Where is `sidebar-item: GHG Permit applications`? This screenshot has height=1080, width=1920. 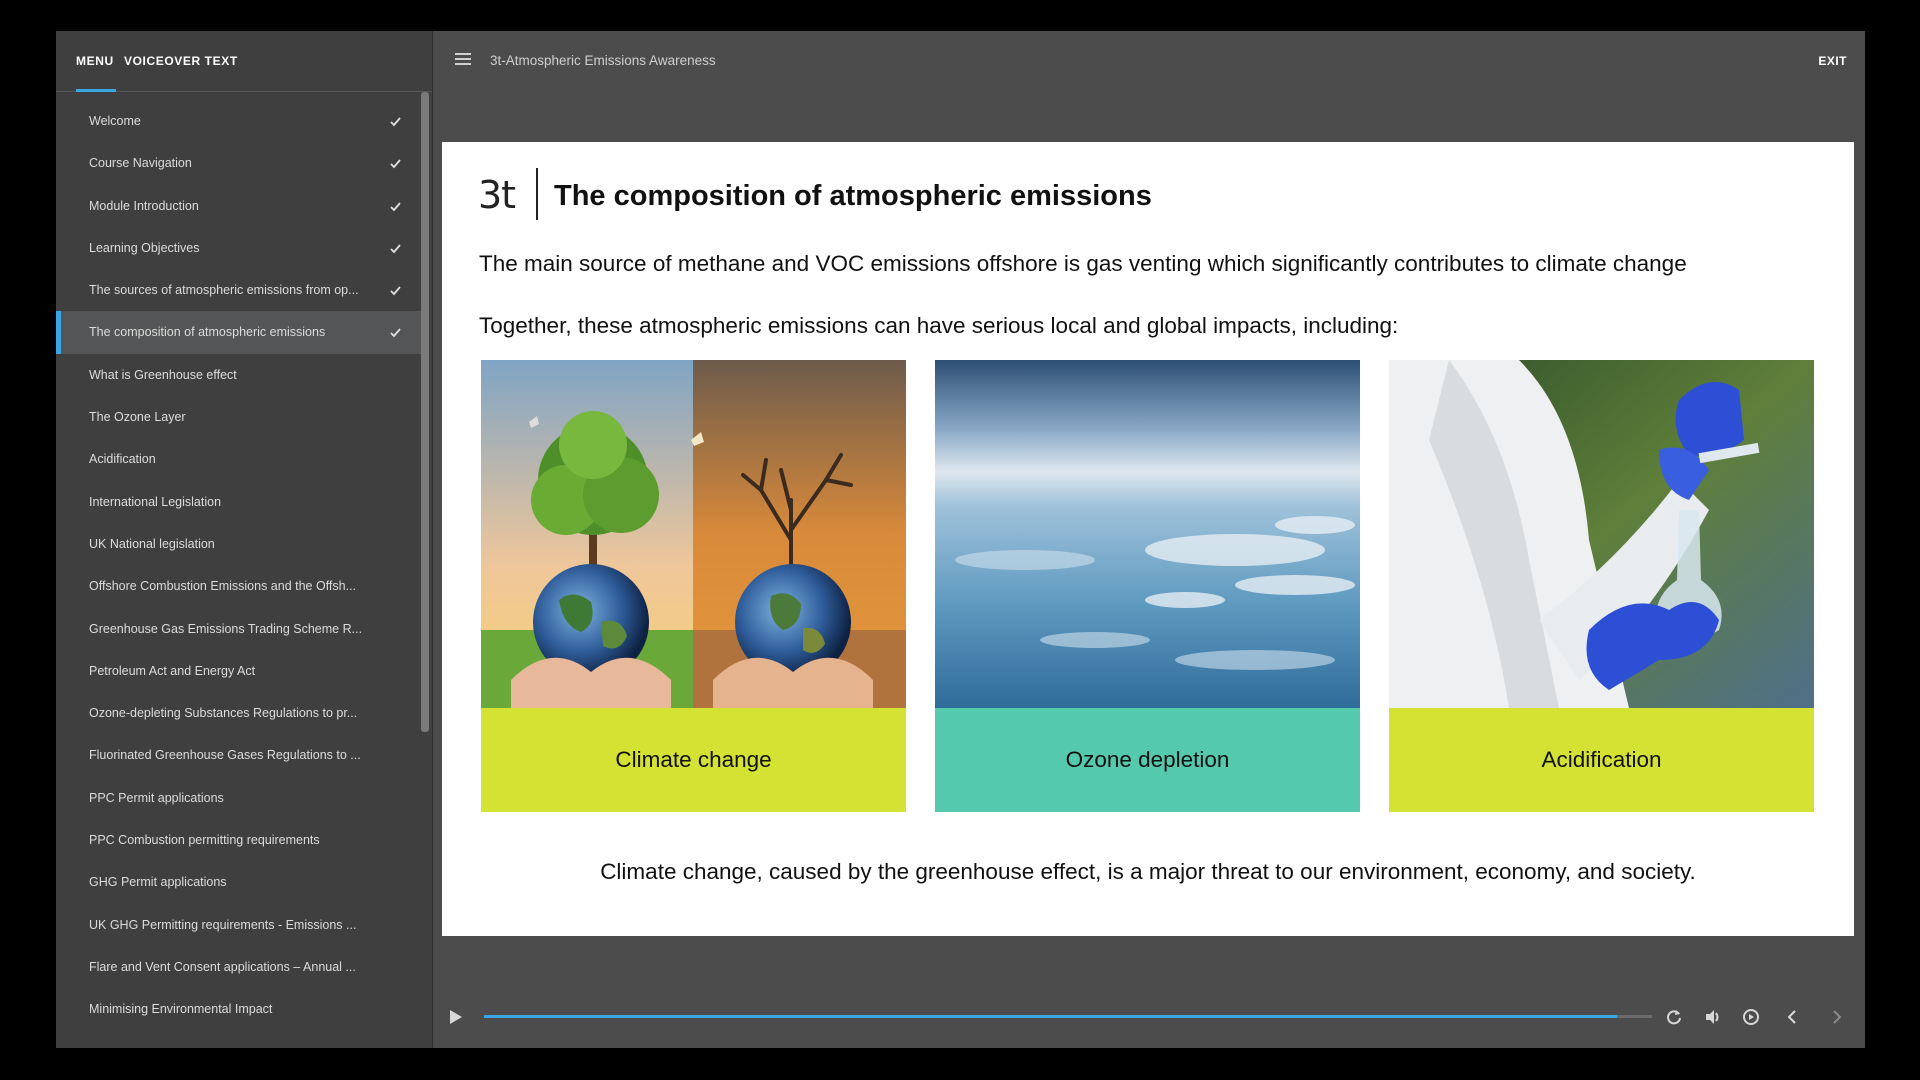 sidebar-item: GHG Permit applications is located at coordinates (239, 882).